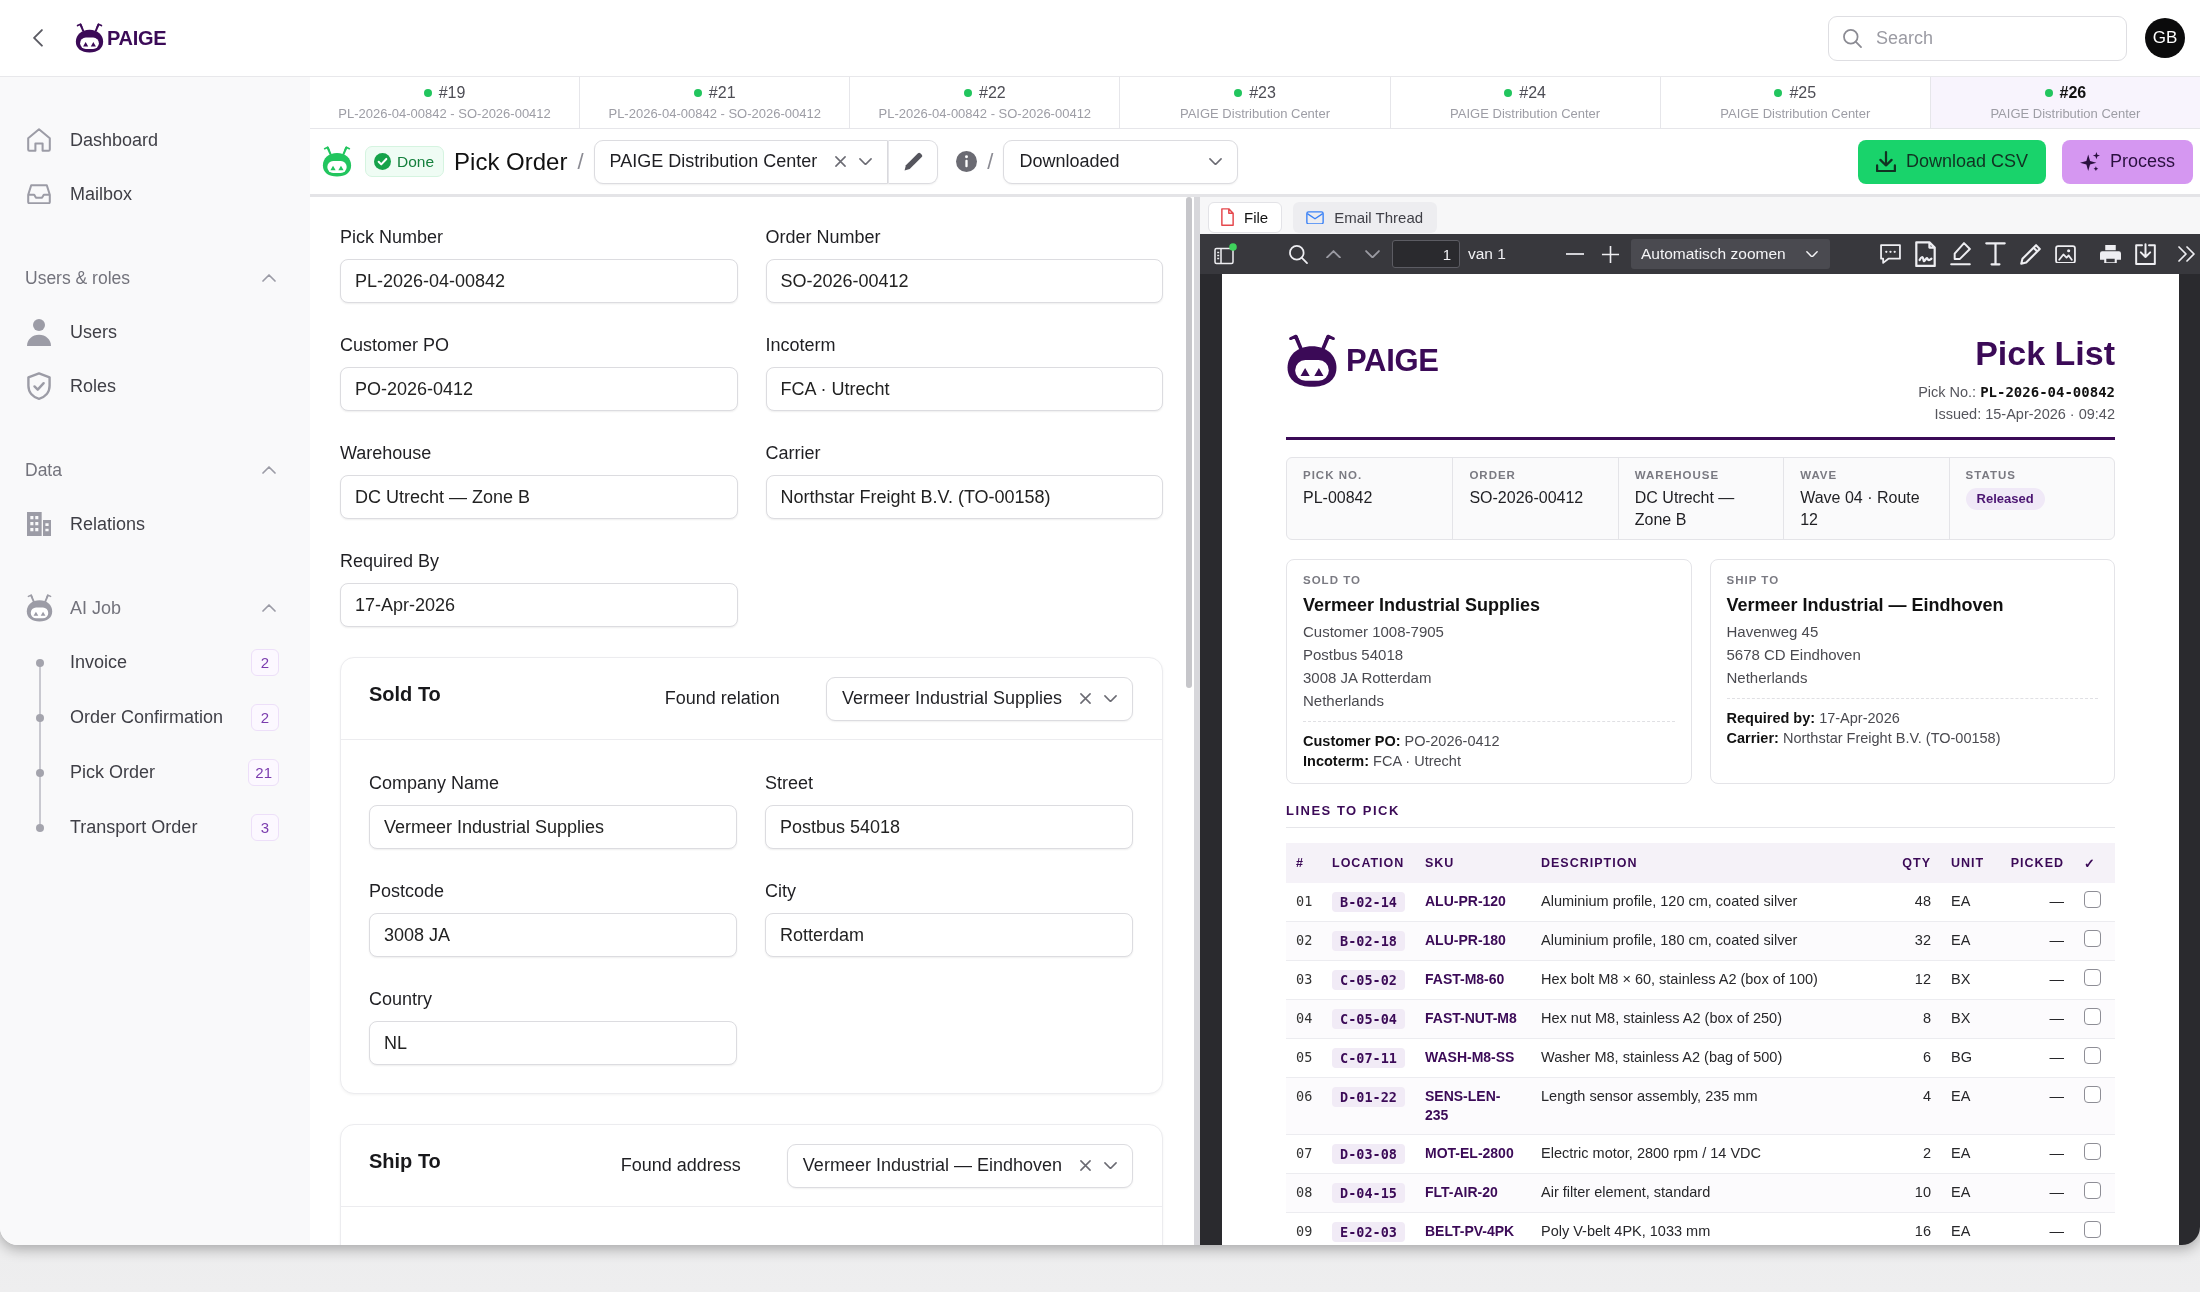 This screenshot has width=2200, height=1292. What do you see at coordinates (741, 161) in the screenshot?
I see `location-select: PAIGE Distribution Center` at bounding box center [741, 161].